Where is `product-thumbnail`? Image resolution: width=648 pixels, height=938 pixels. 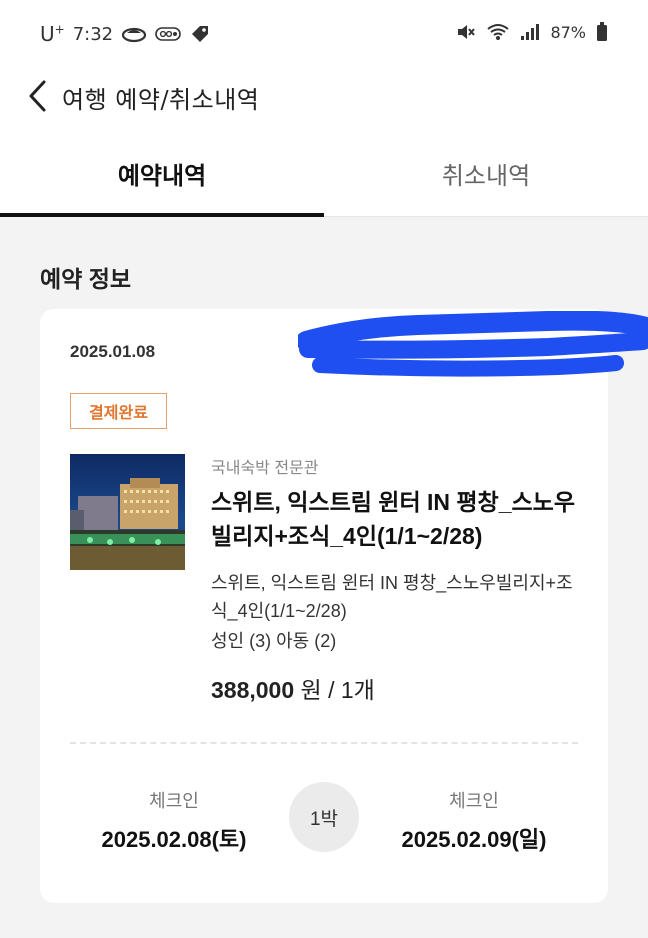 product-thumbnail is located at coordinates (127, 512).